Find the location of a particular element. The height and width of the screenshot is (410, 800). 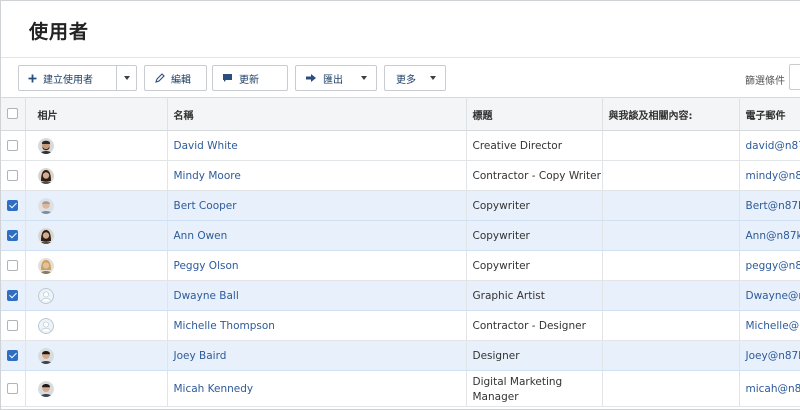

column-header-email: 電子郵件 is located at coordinates (769, 114).